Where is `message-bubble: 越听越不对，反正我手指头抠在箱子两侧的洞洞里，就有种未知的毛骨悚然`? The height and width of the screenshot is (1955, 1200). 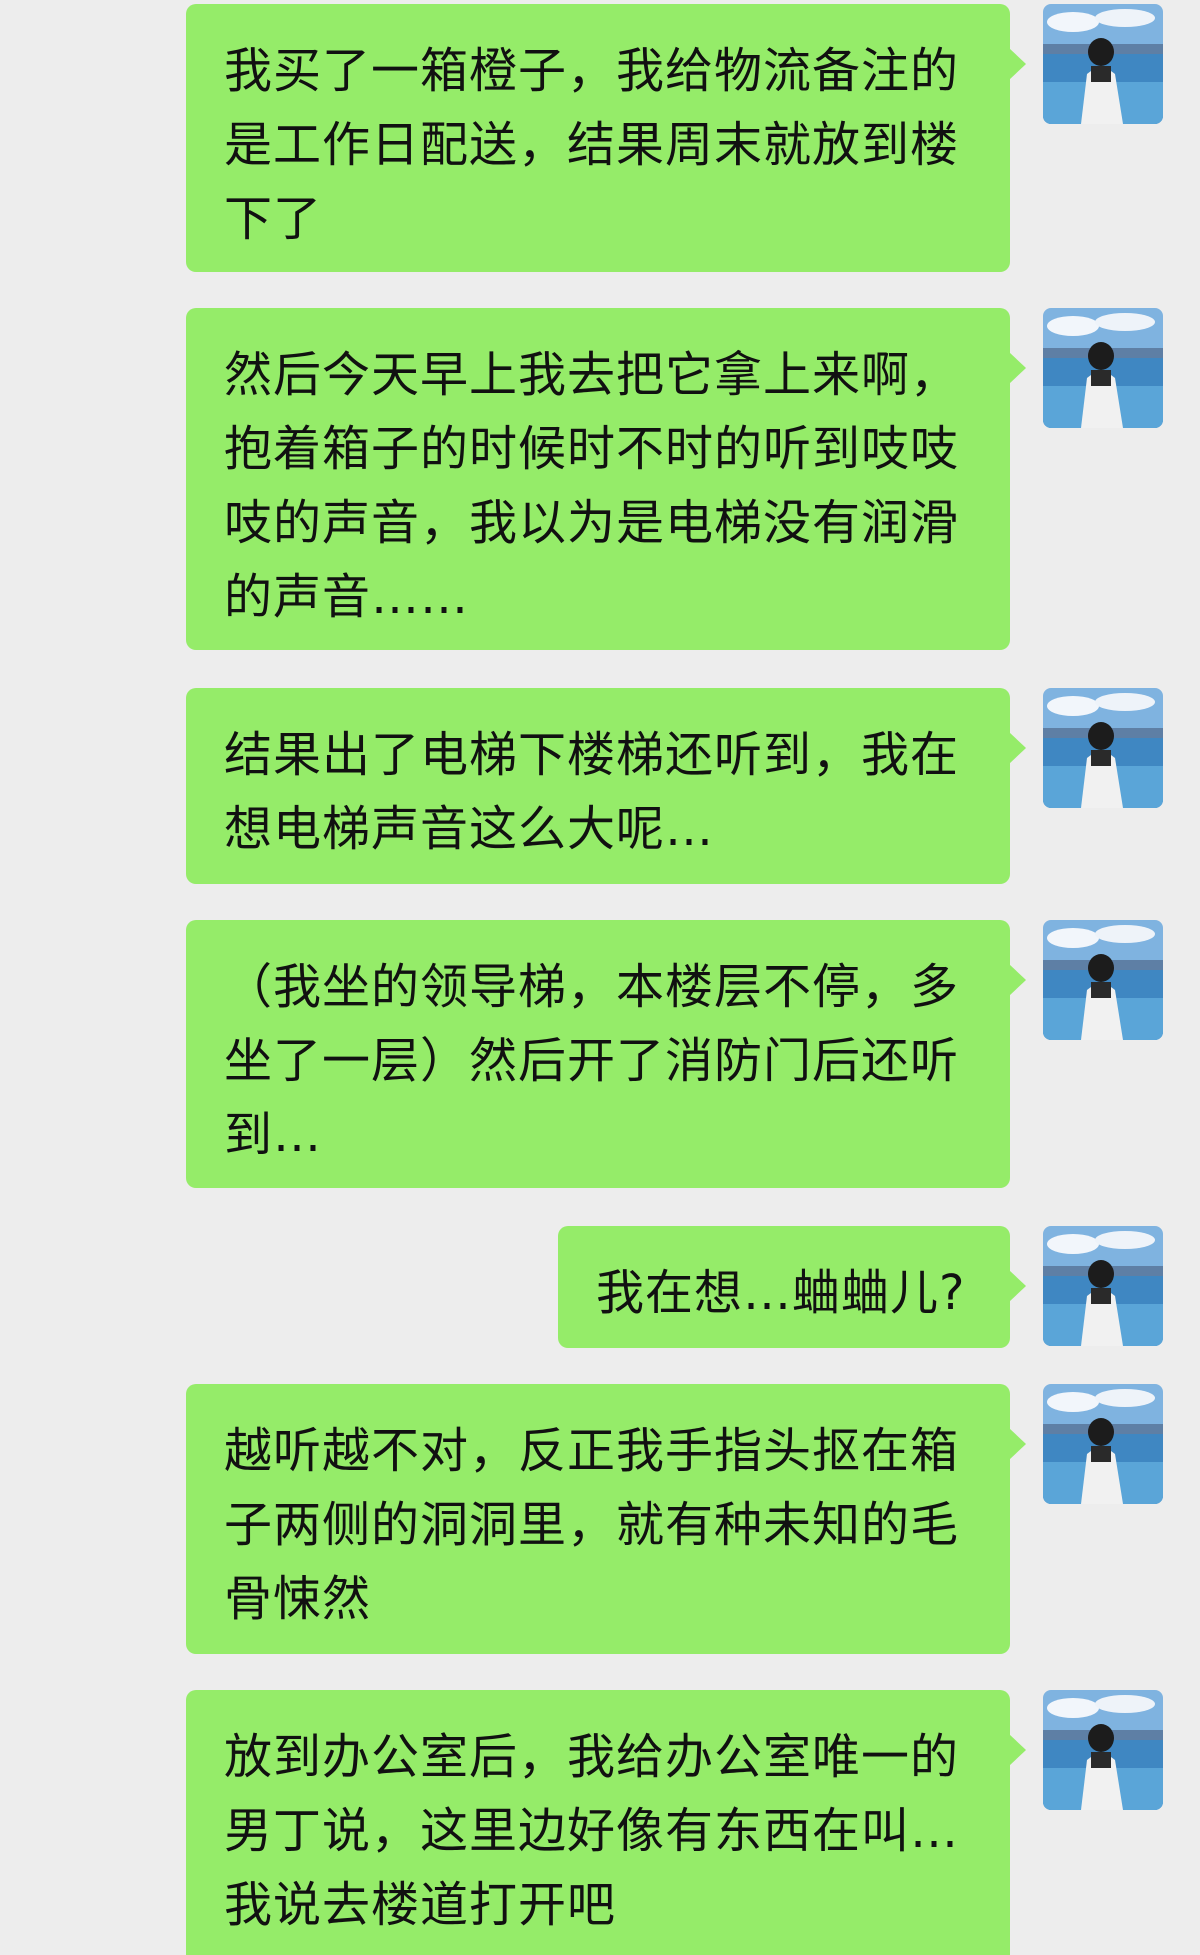 message-bubble: 越听越不对，反正我手指头抠在箱子两侧的洞洞里，就有种未知的毛骨悚然 is located at coordinates (606, 1519).